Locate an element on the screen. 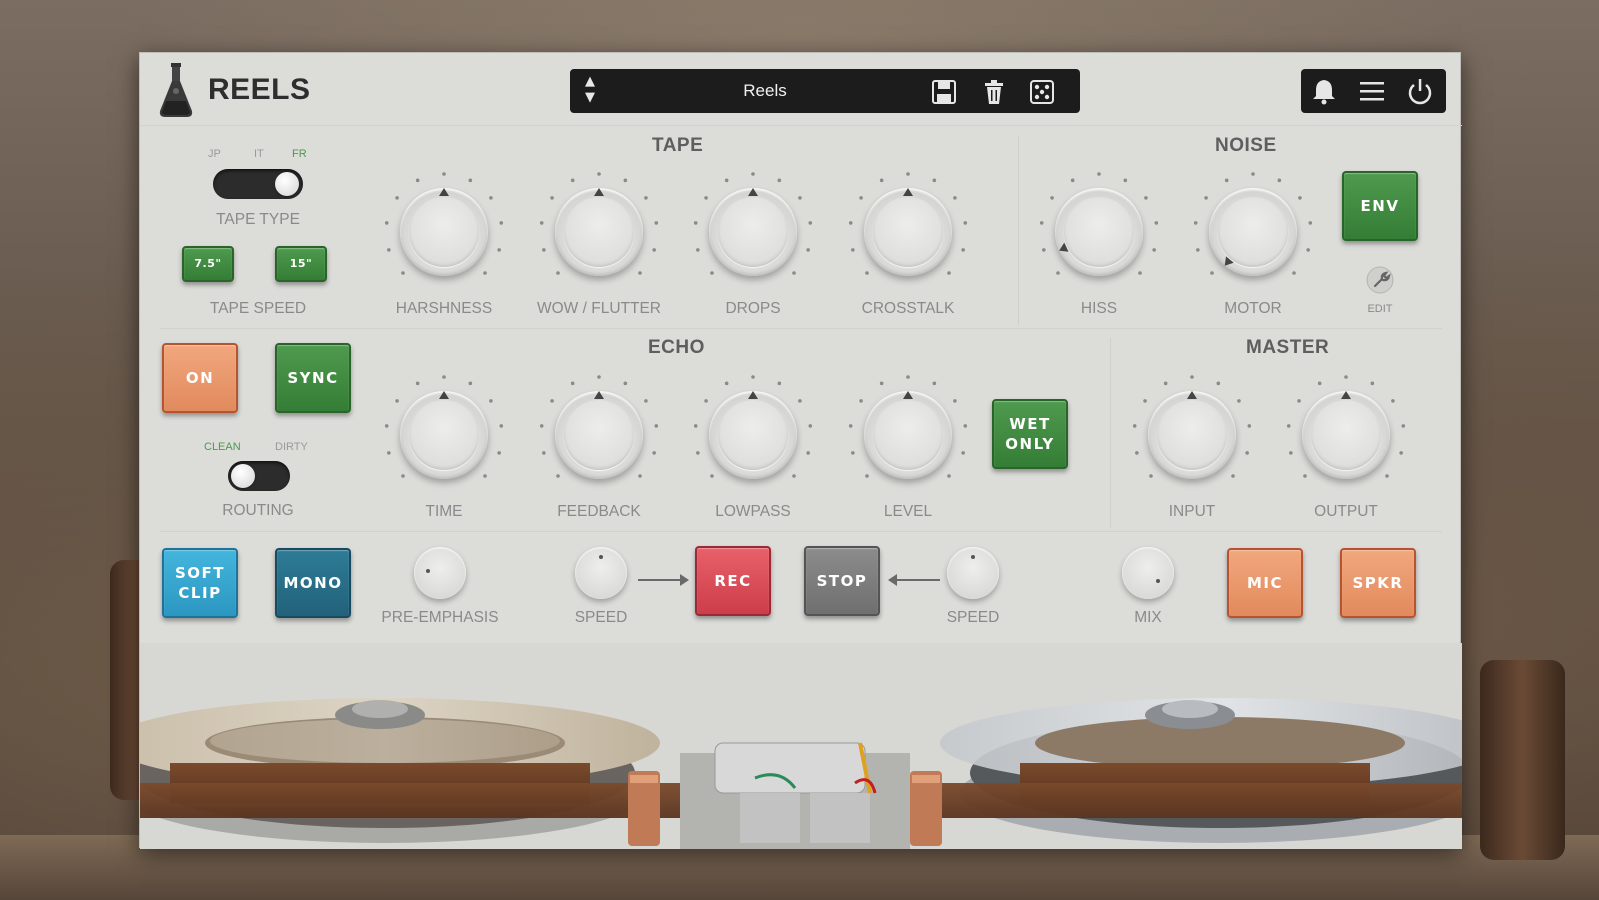  soft-clip-button: SOFT CLIP is located at coordinates (200, 583).